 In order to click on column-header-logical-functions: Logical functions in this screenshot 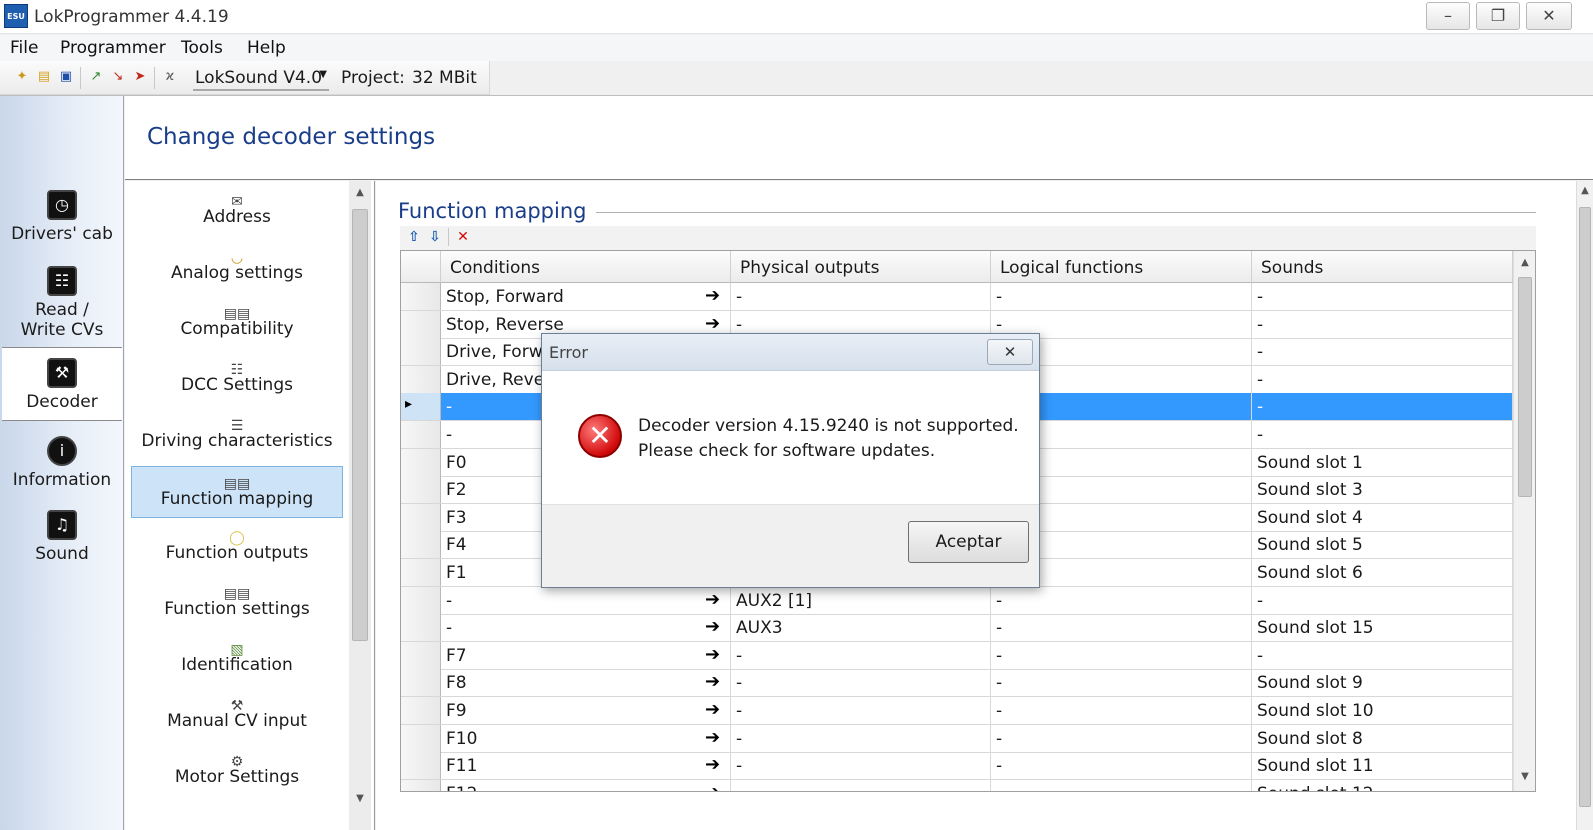, I will do `click(1121, 267)`.